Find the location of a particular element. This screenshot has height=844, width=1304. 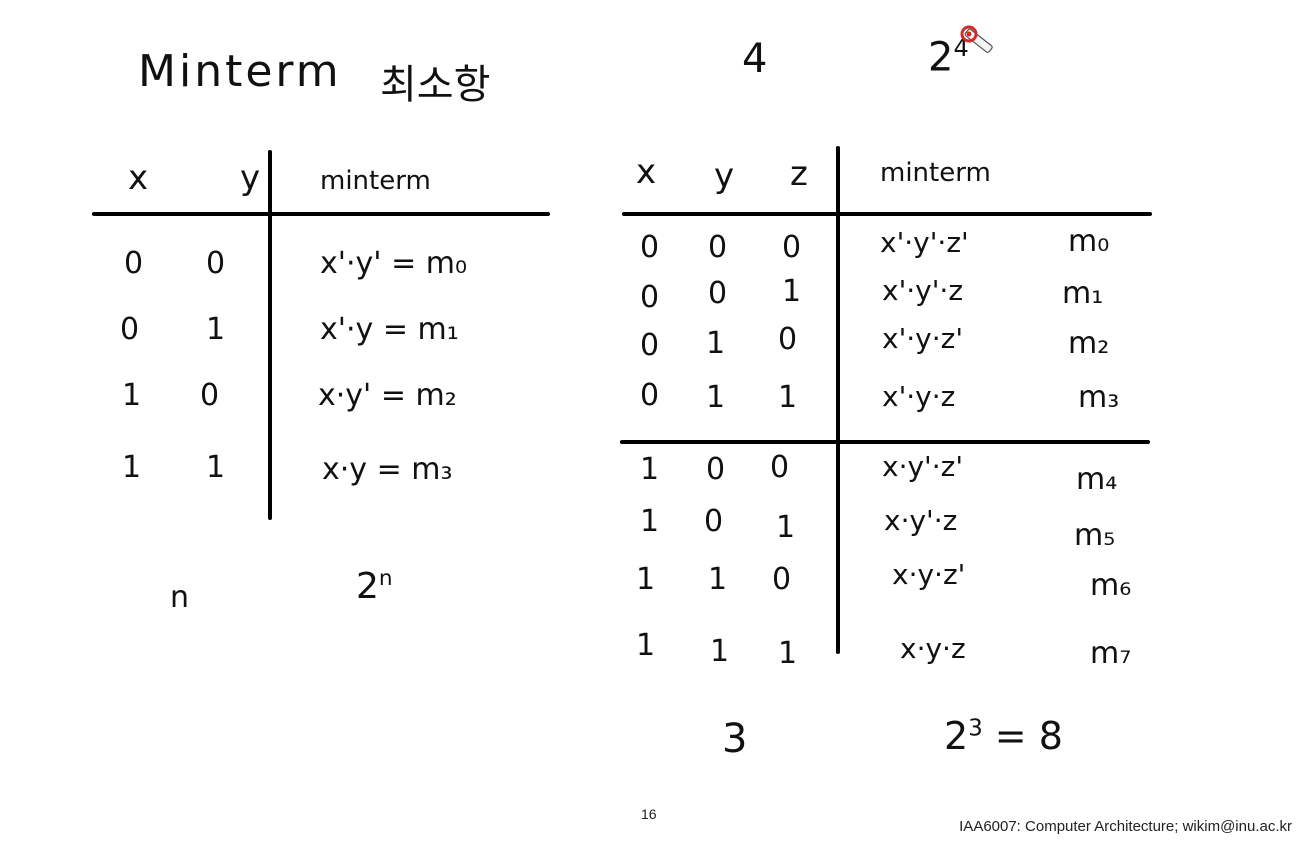

table3-header-rule is located at coordinates (887, 214).